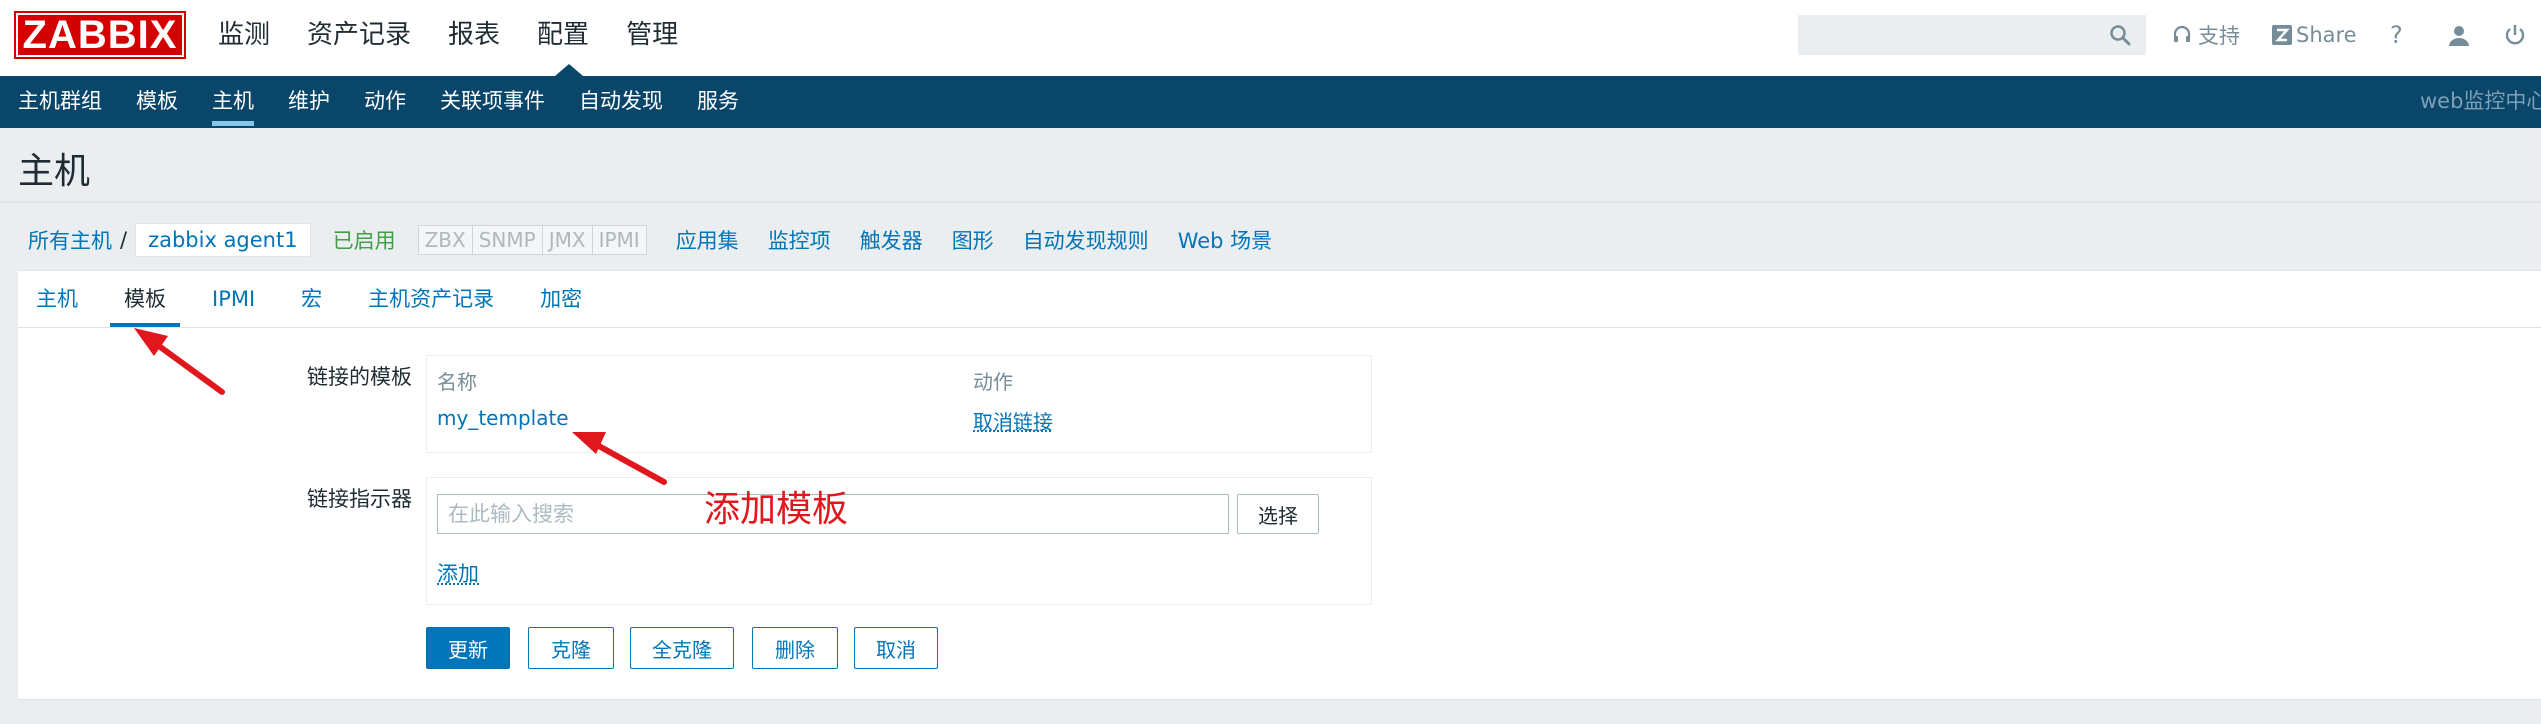 This screenshot has width=2541, height=724. What do you see at coordinates (1086, 240) in the screenshot?
I see `breadcrumb-discovery-rules: 自动发现规则` at bounding box center [1086, 240].